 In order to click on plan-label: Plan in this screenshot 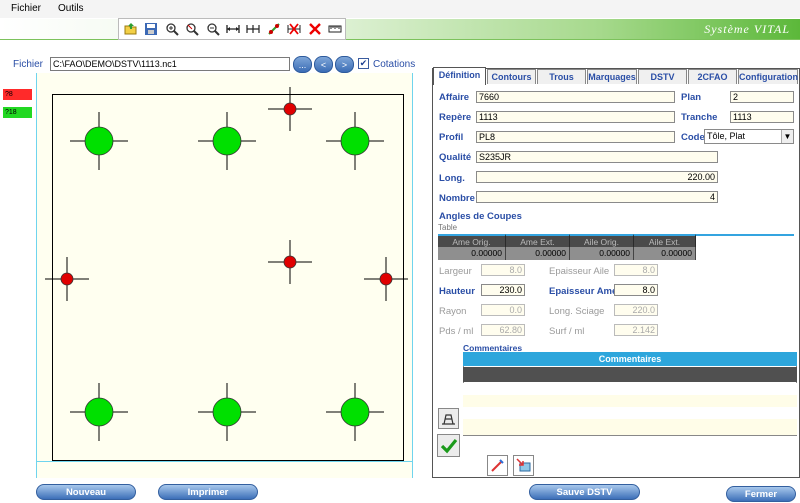, I will do `click(691, 97)`.